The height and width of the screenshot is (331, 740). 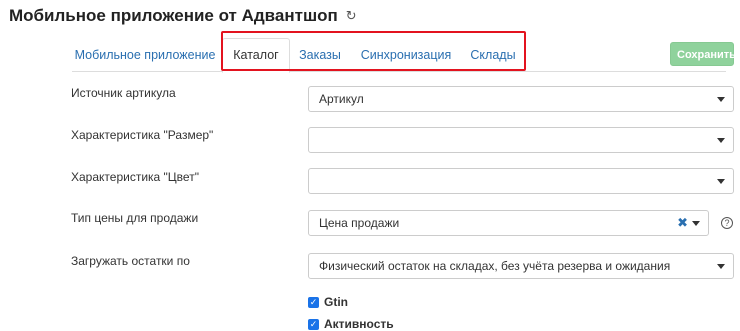 What do you see at coordinates (703, 54) in the screenshot?
I see `save-button: Сохранить` at bounding box center [703, 54].